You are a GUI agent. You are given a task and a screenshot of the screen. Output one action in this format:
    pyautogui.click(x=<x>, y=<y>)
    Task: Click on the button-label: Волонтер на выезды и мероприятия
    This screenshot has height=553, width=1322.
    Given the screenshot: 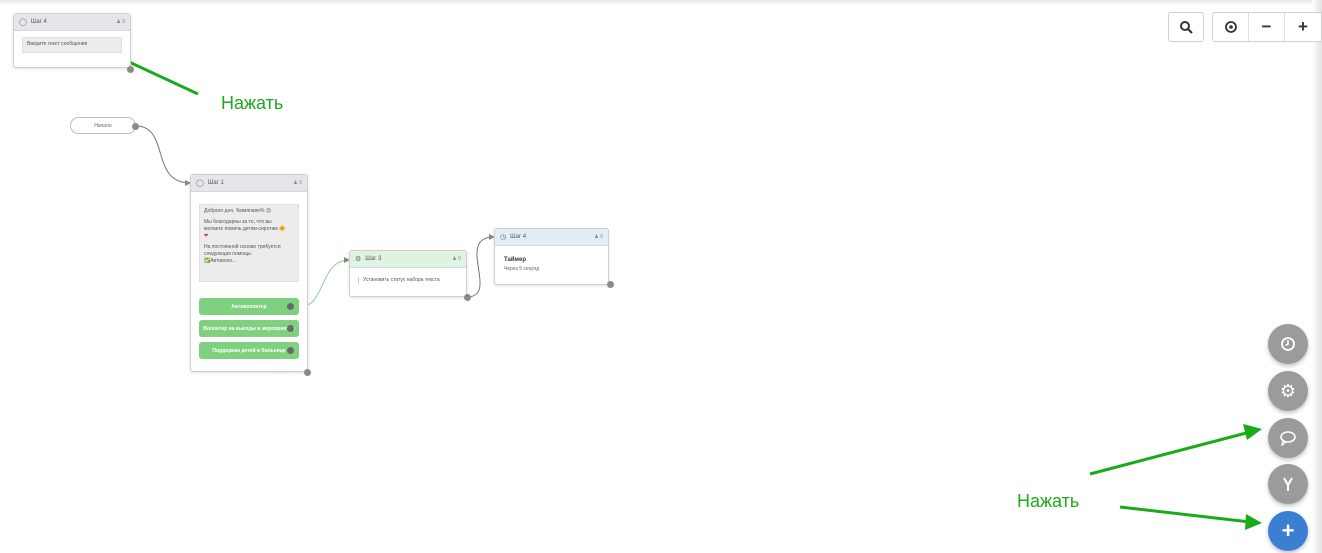 What is the action you would take?
    pyautogui.click(x=249, y=328)
    